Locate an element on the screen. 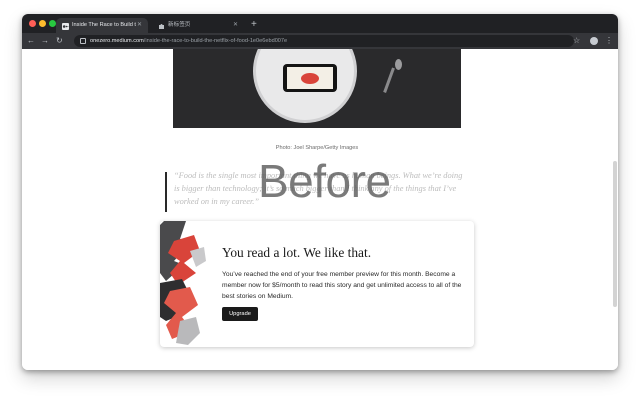 The image size is (640, 400). food-graphic is located at coordinates (310, 78).